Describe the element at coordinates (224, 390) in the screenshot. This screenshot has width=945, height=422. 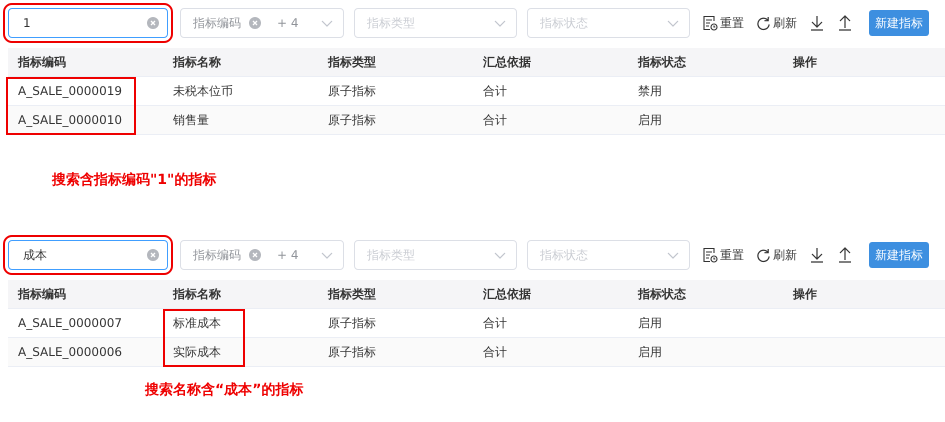
I see `annotation-caption: 搜索名称含“成本”的指标` at that location.